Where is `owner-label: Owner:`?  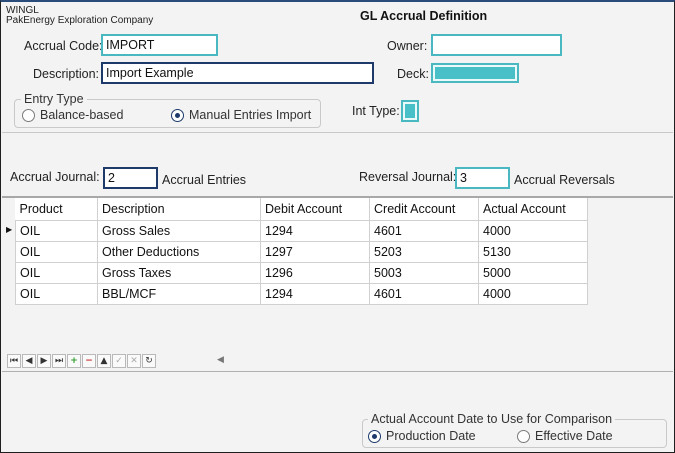 owner-label: Owner: is located at coordinates (407, 46).